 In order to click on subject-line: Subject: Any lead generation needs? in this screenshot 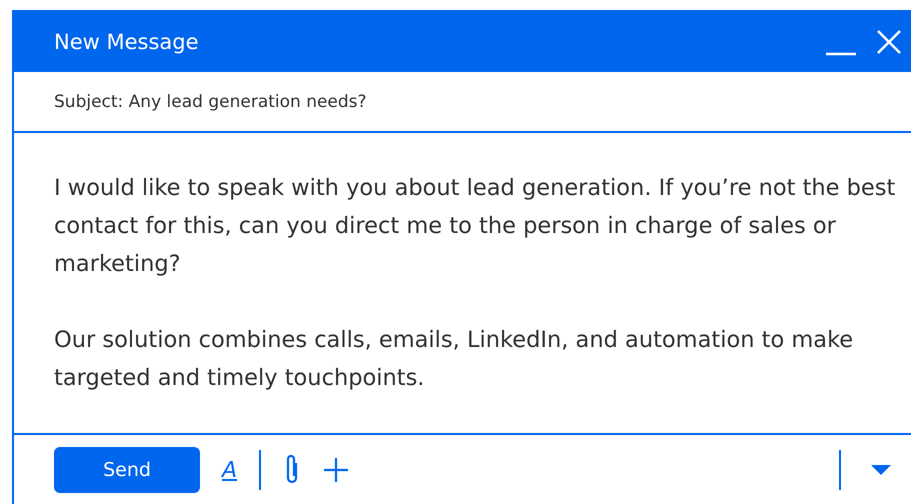, I will do `click(210, 102)`.